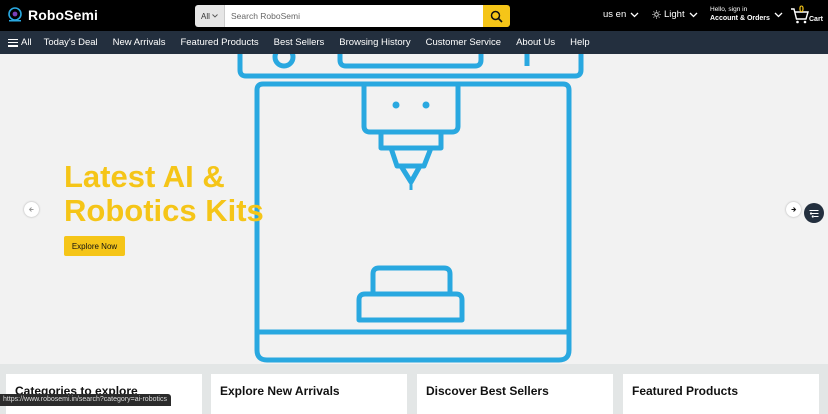 This screenshot has height=414, width=828. I want to click on nav-todays-deal: Today's Deal, so click(71, 42).